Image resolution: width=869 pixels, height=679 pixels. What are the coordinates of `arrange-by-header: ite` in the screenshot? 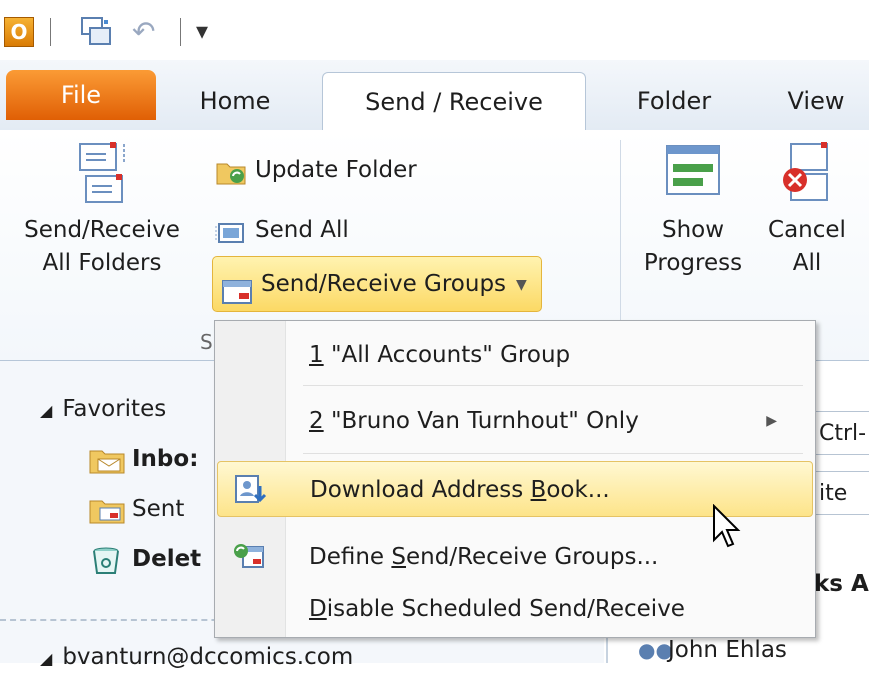 It's located at (840, 493).